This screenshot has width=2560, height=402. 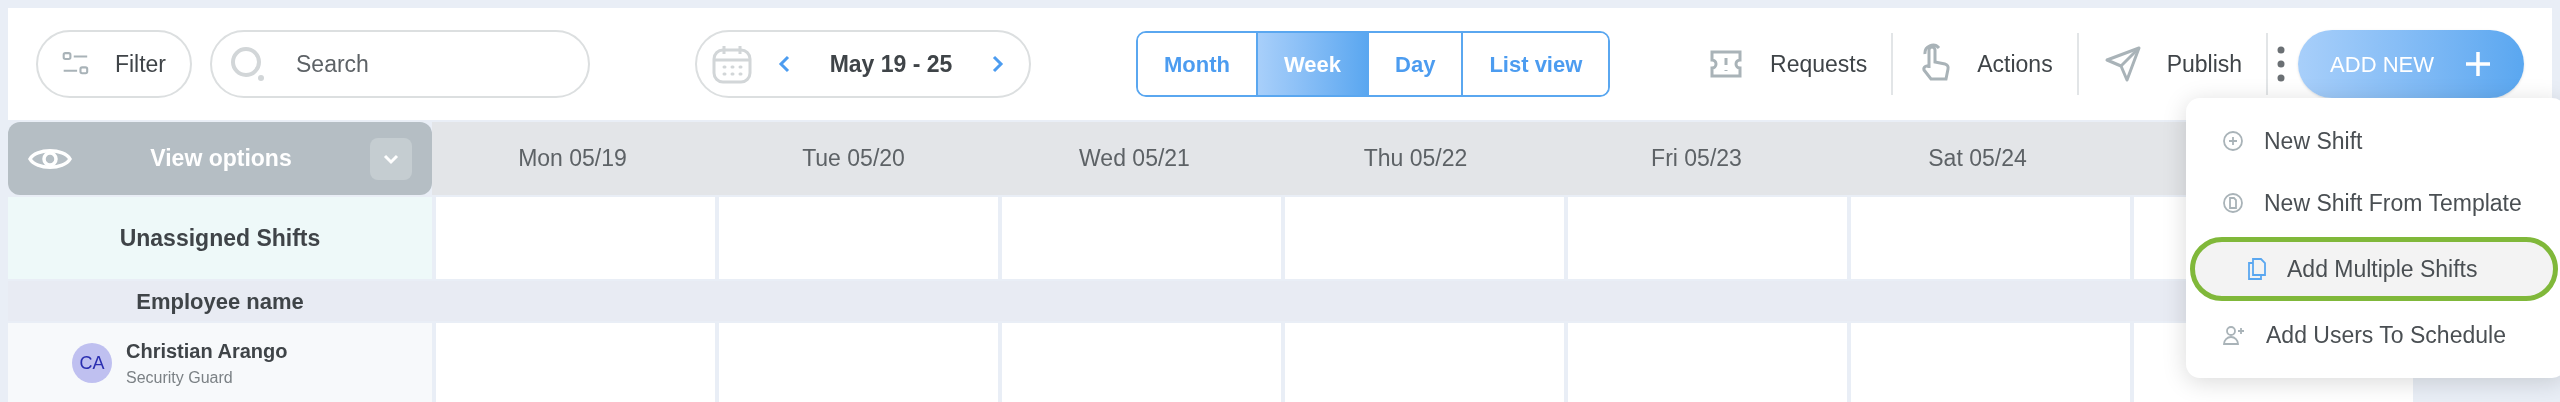 What do you see at coordinates (1134, 159) in the screenshot?
I see `day-header: Wed 05/21` at bounding box center [1134, 159].